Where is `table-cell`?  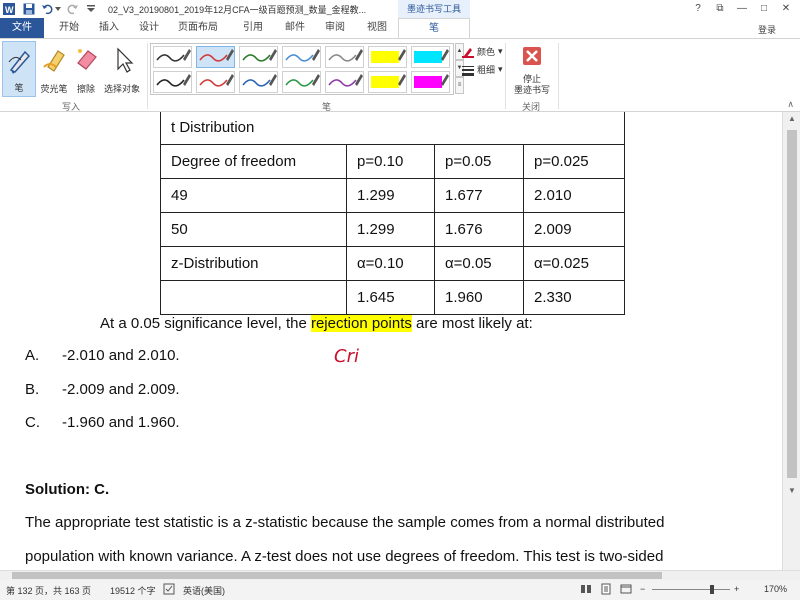 table-cell is located at coordinates (253, 297).